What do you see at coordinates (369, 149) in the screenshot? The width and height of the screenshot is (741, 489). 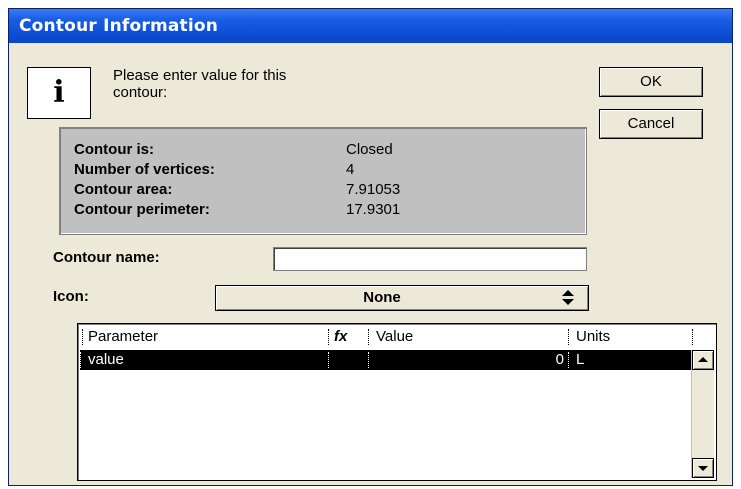 I see `info-value: Closed` at bounding box center [369, 149].